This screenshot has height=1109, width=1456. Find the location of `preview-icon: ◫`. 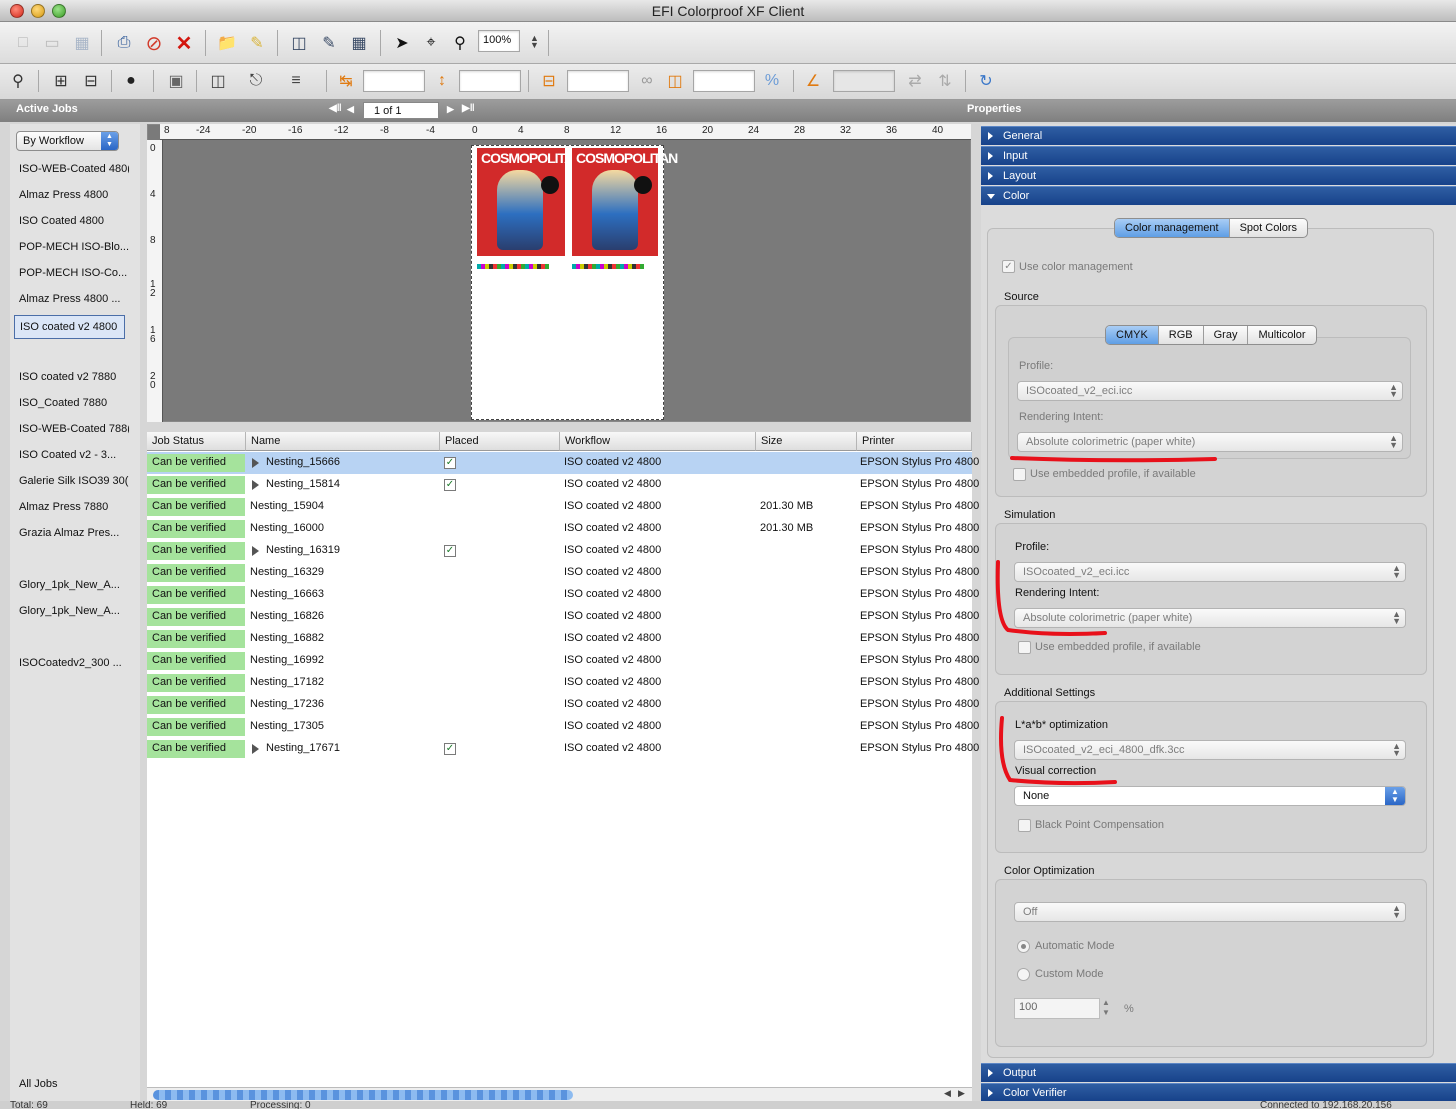

preview-icon: ◫ is located at coordinates (299, 43).